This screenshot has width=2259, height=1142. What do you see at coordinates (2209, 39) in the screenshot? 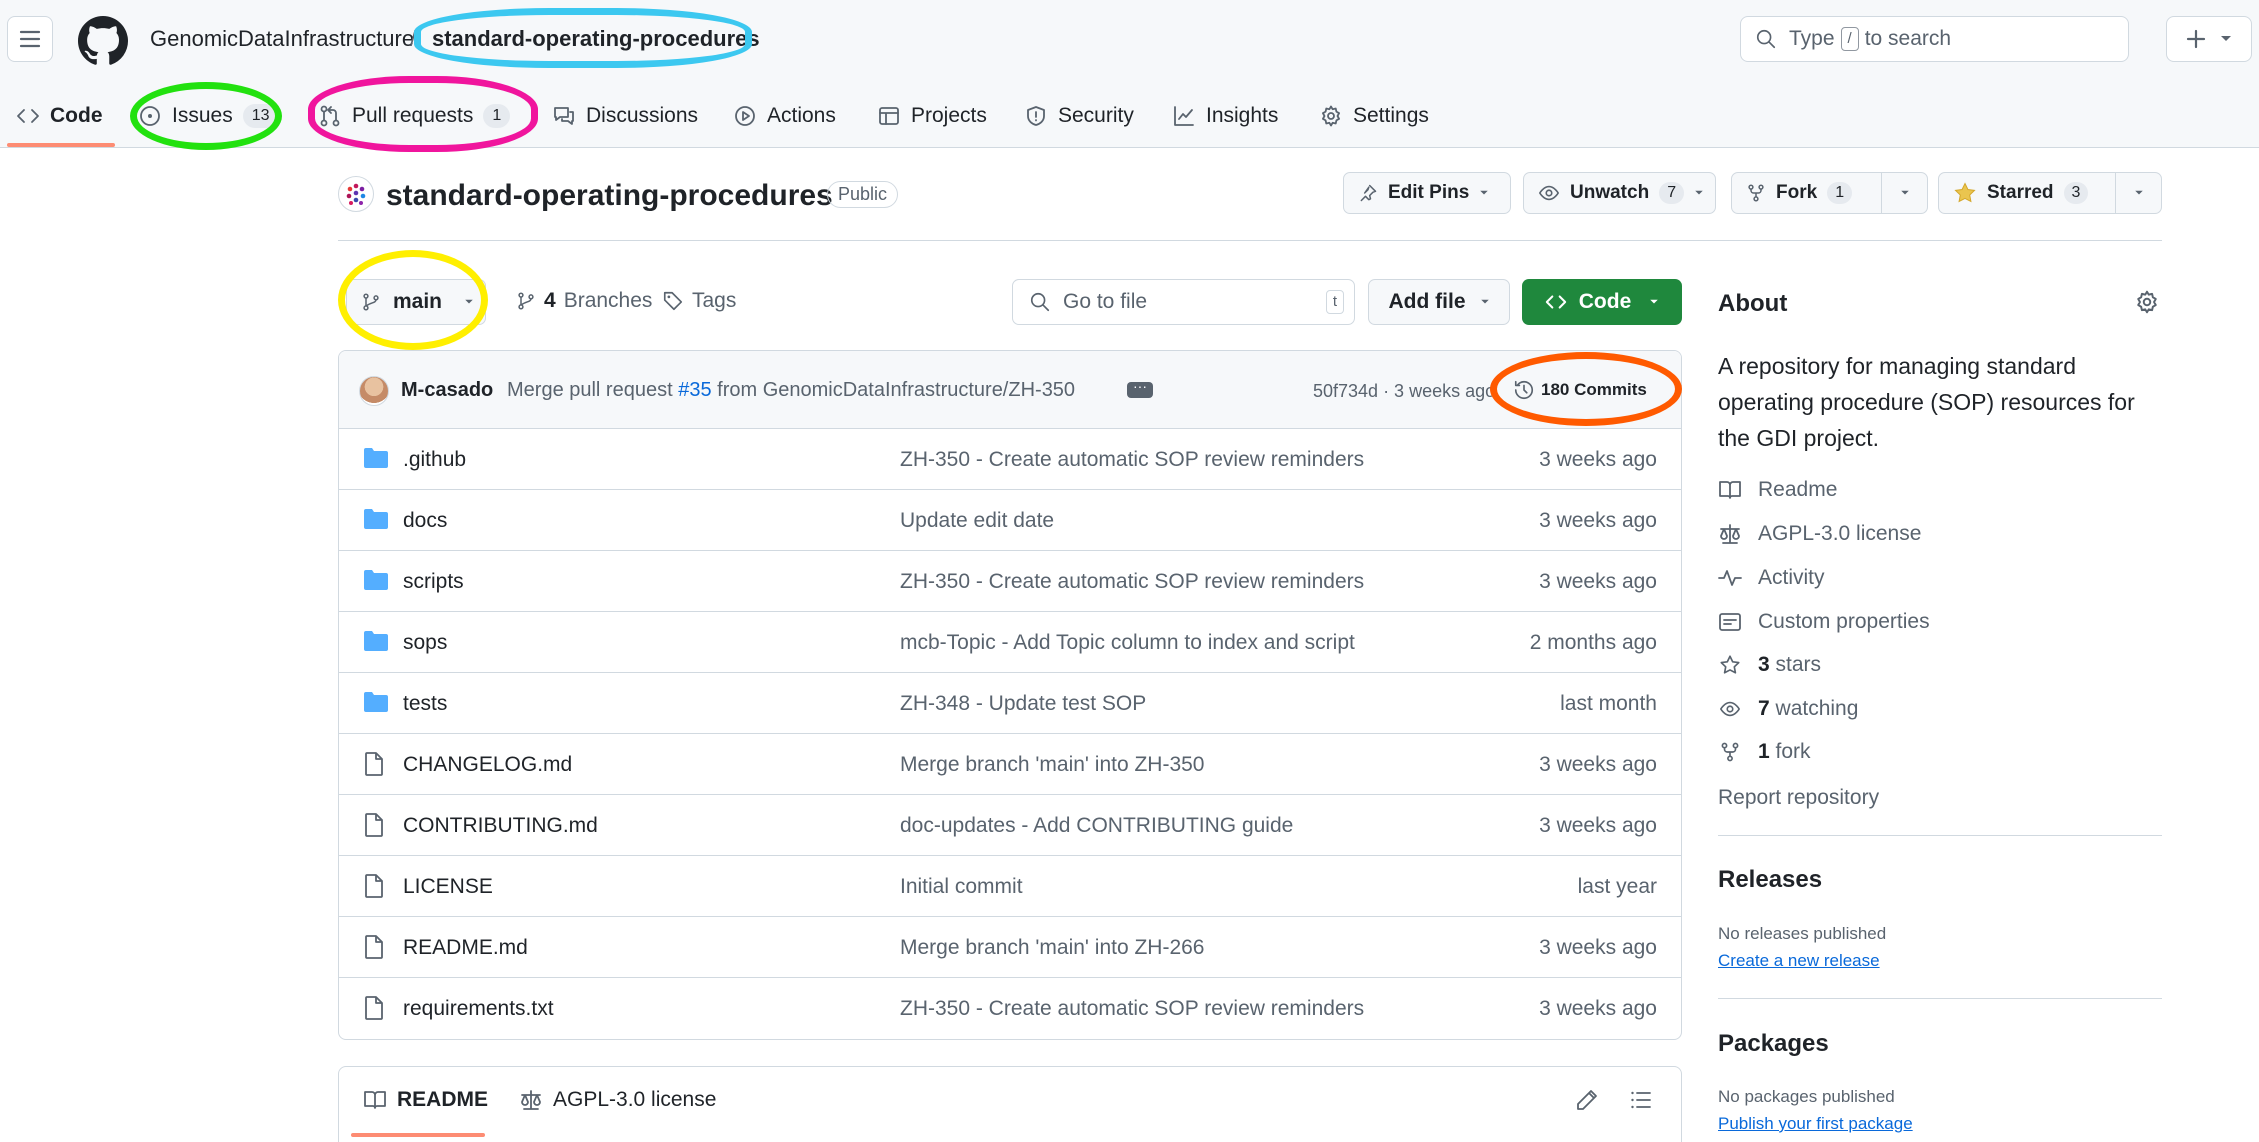
I see `create-new-button` at bounding box center [2209, 39].